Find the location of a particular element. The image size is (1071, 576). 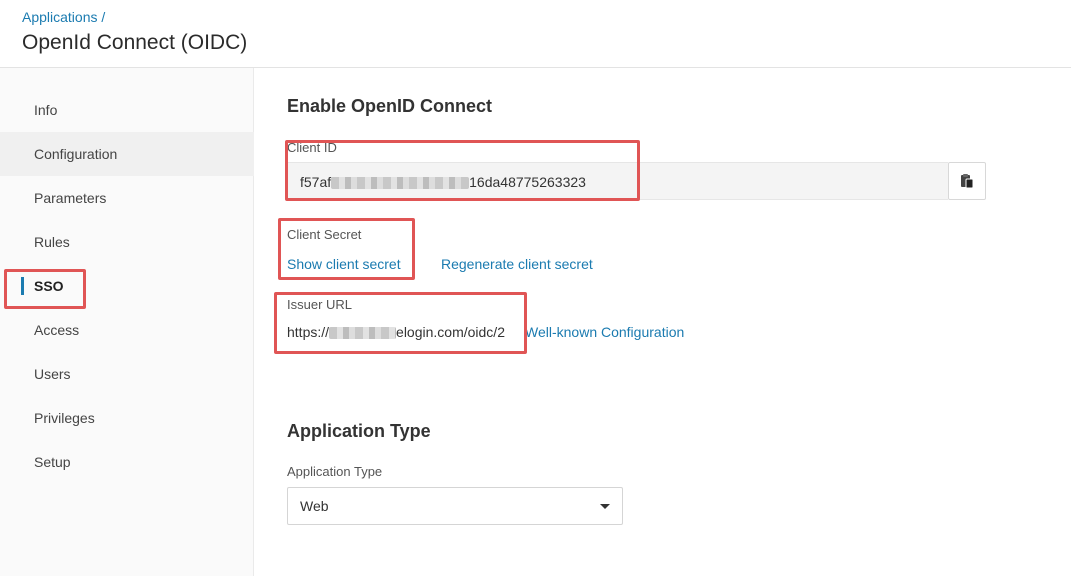

sidebar-item-configuration: Configuration is located at coordinates (127, 154).